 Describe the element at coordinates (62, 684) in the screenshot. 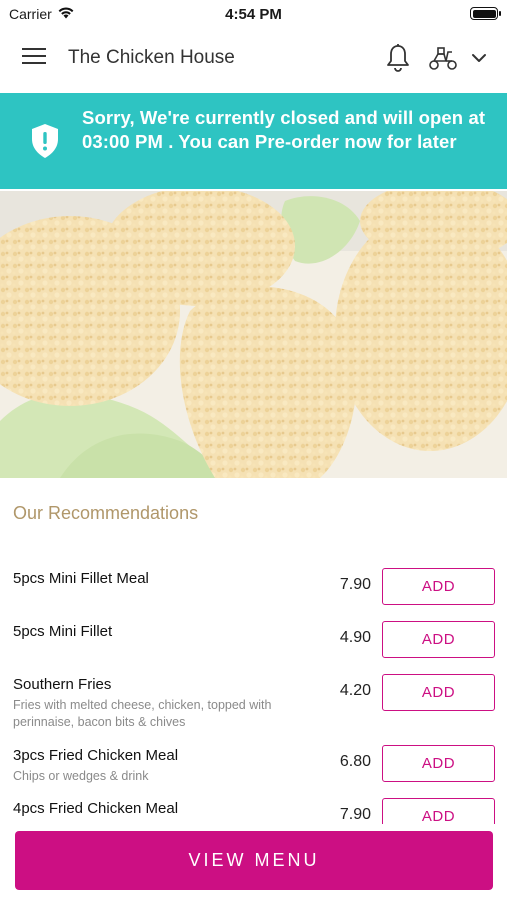

I see `item-name: Southern Fries` at that location.